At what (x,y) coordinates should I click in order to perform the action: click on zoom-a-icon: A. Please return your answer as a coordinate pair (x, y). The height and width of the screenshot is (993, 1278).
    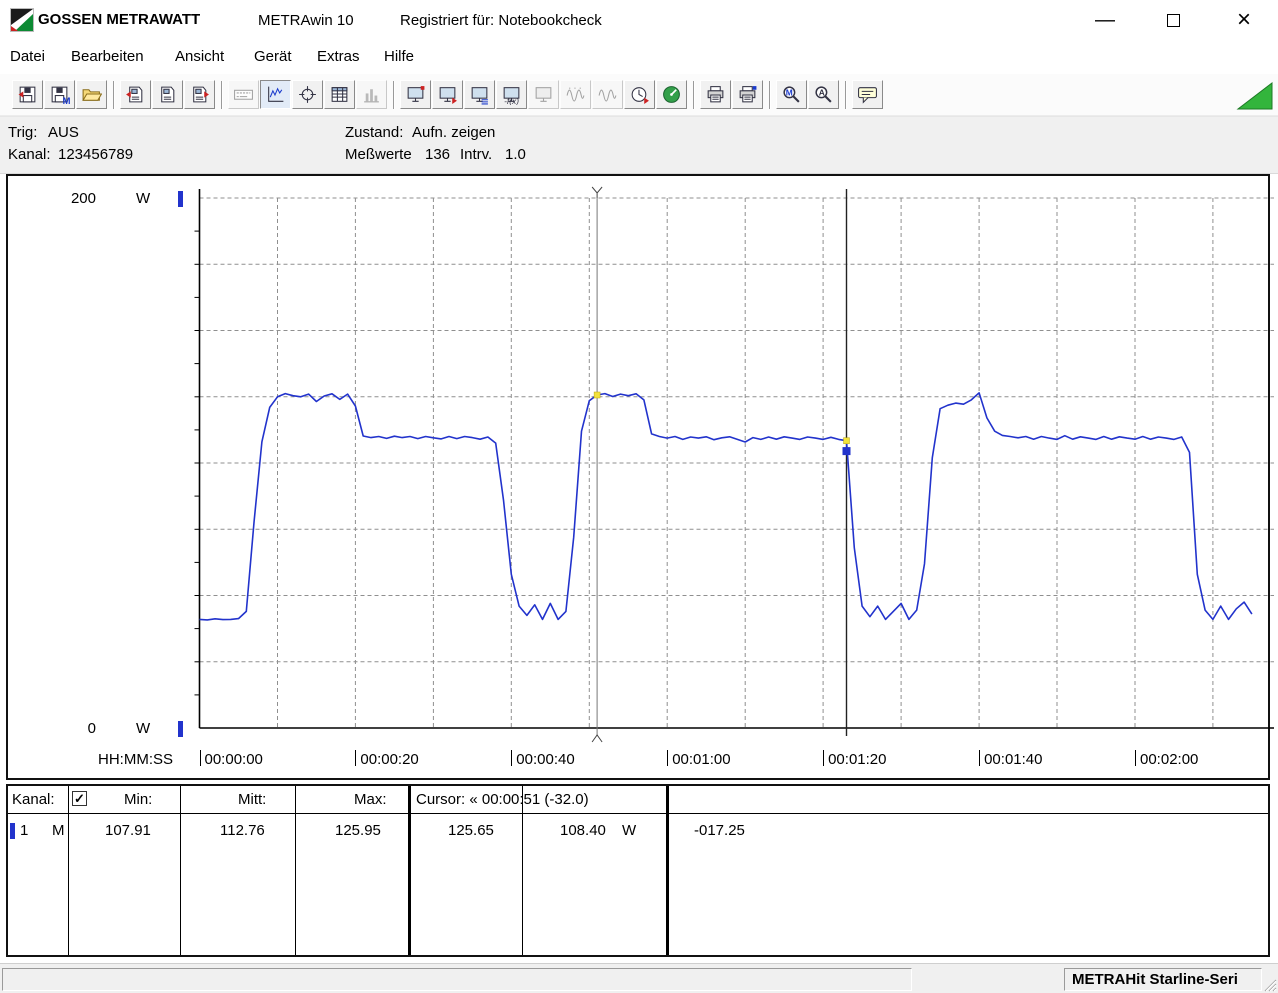
    Looking at the image, I should click on (823, 94).